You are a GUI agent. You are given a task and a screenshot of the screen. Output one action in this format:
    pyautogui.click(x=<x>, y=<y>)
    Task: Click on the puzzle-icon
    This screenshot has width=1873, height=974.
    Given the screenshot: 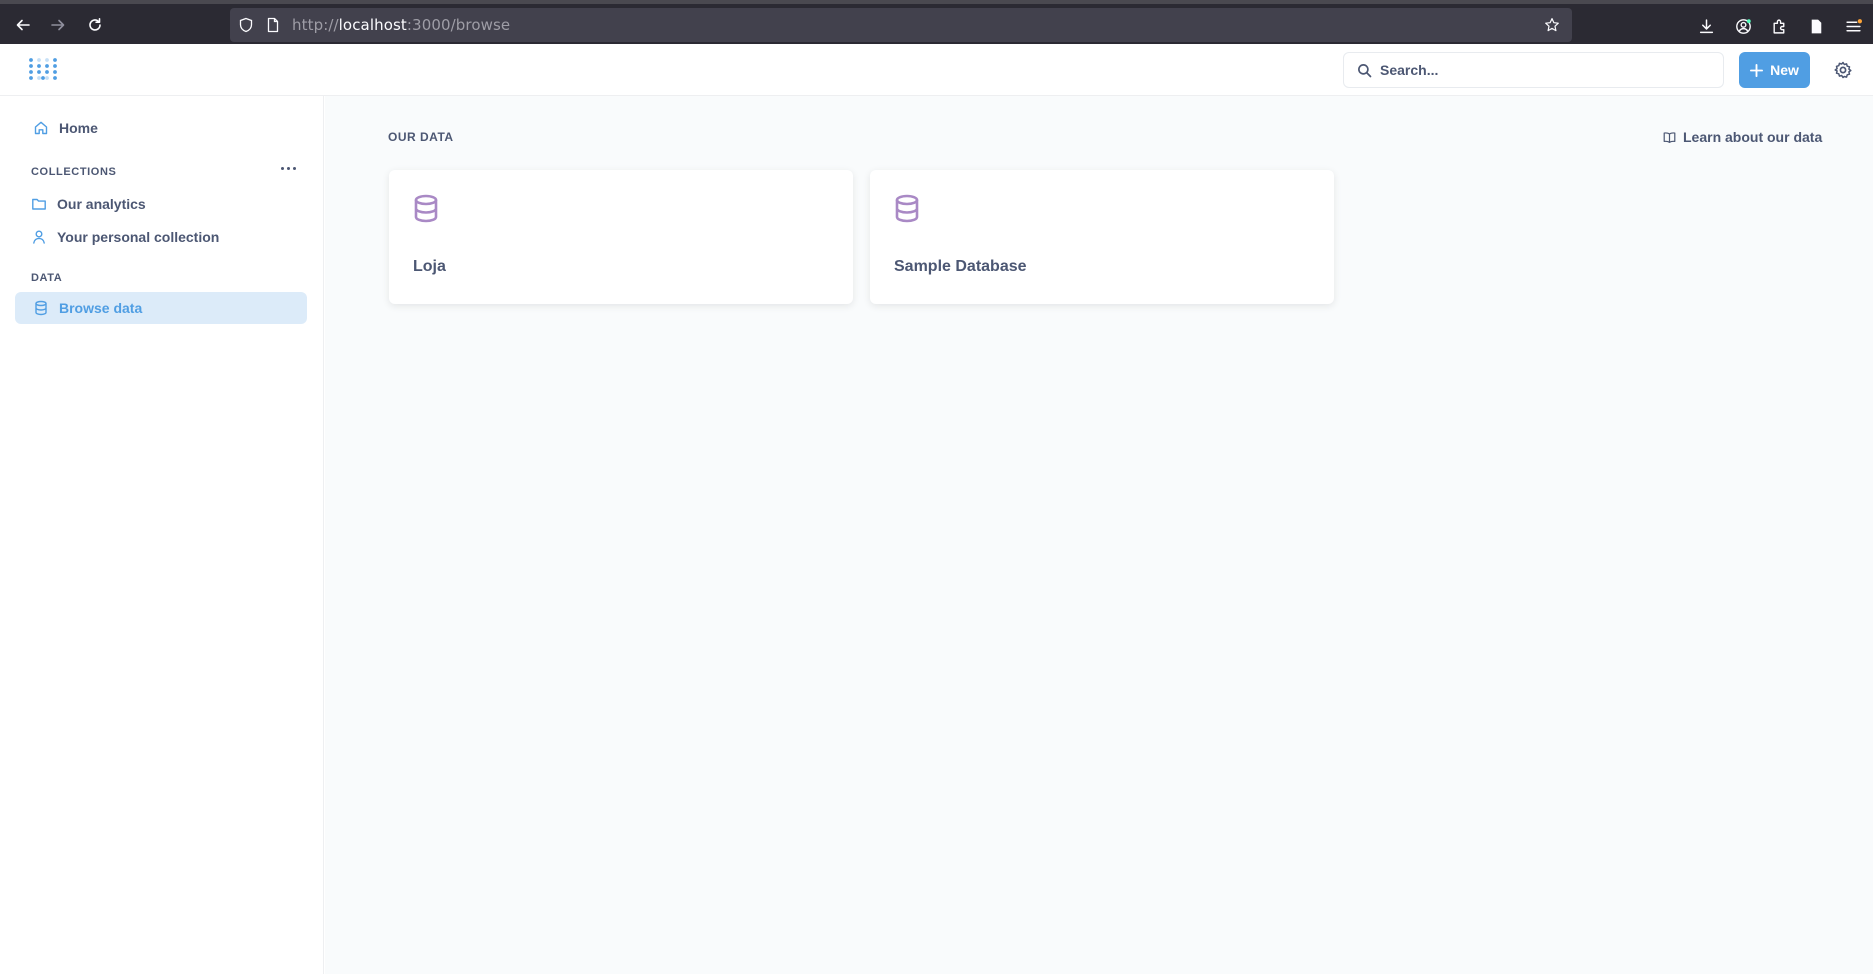 What is the action you would take?
    pyautogui.click(x=1778, y=26)
    